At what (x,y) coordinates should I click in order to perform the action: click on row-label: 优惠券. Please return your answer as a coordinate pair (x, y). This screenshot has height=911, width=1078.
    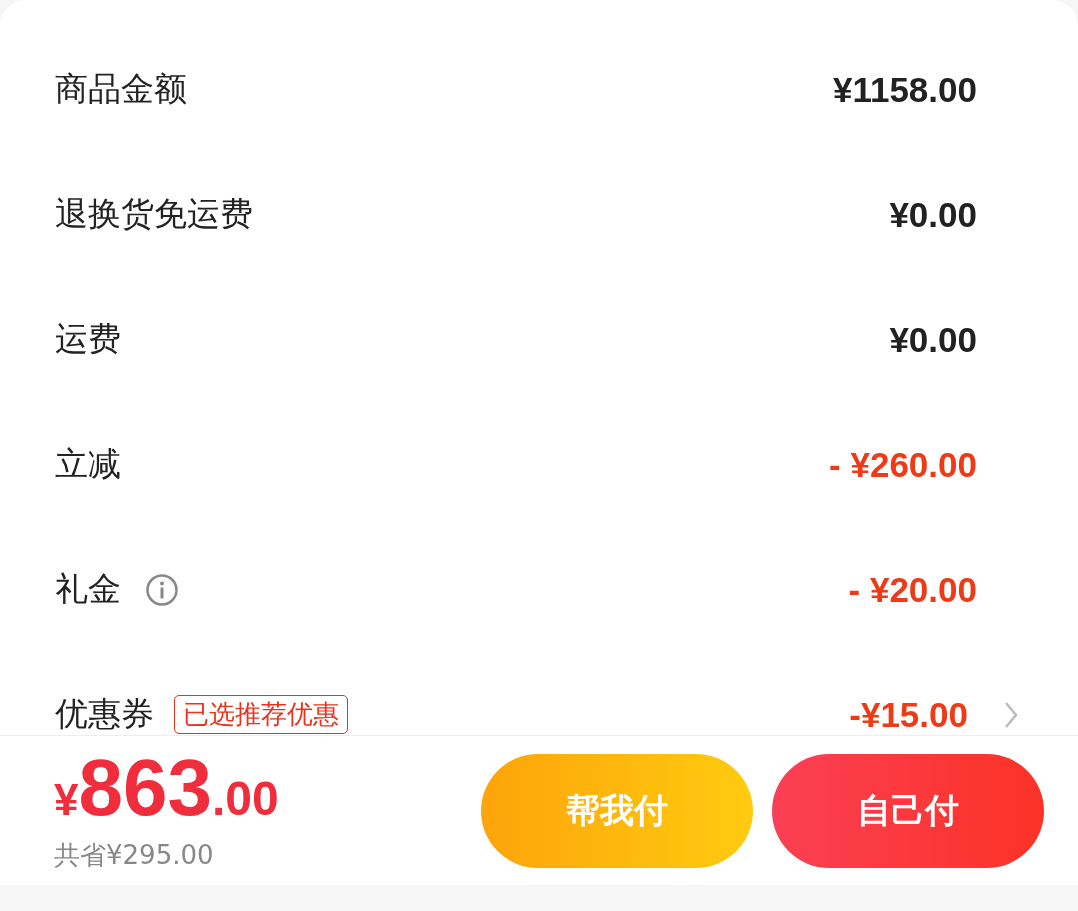
    Looking at the image, I should click on (104, 714).